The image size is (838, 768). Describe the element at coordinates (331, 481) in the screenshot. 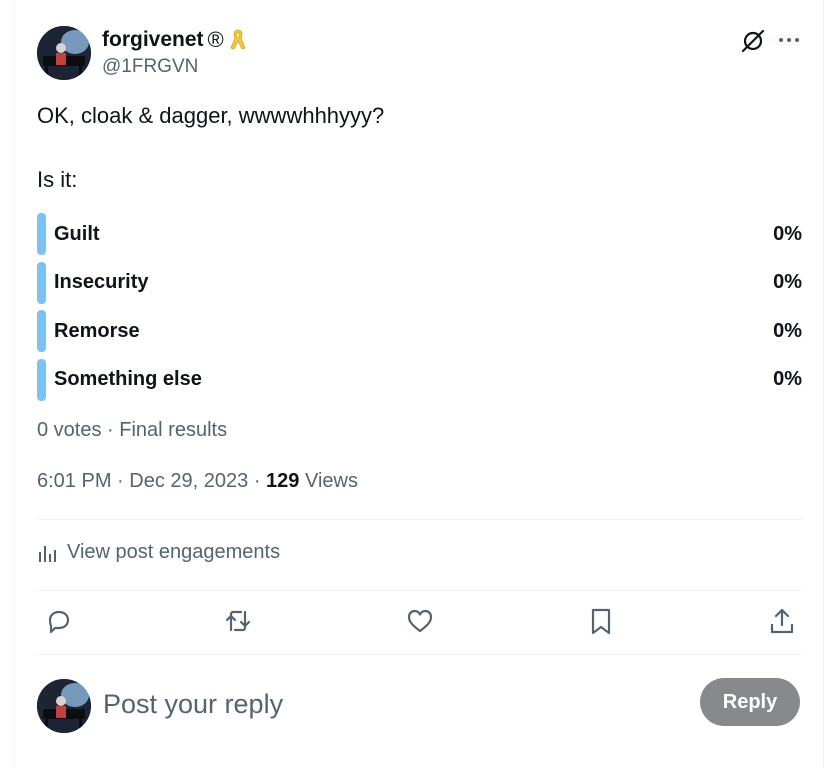

I see `views-label: Views` at that location.